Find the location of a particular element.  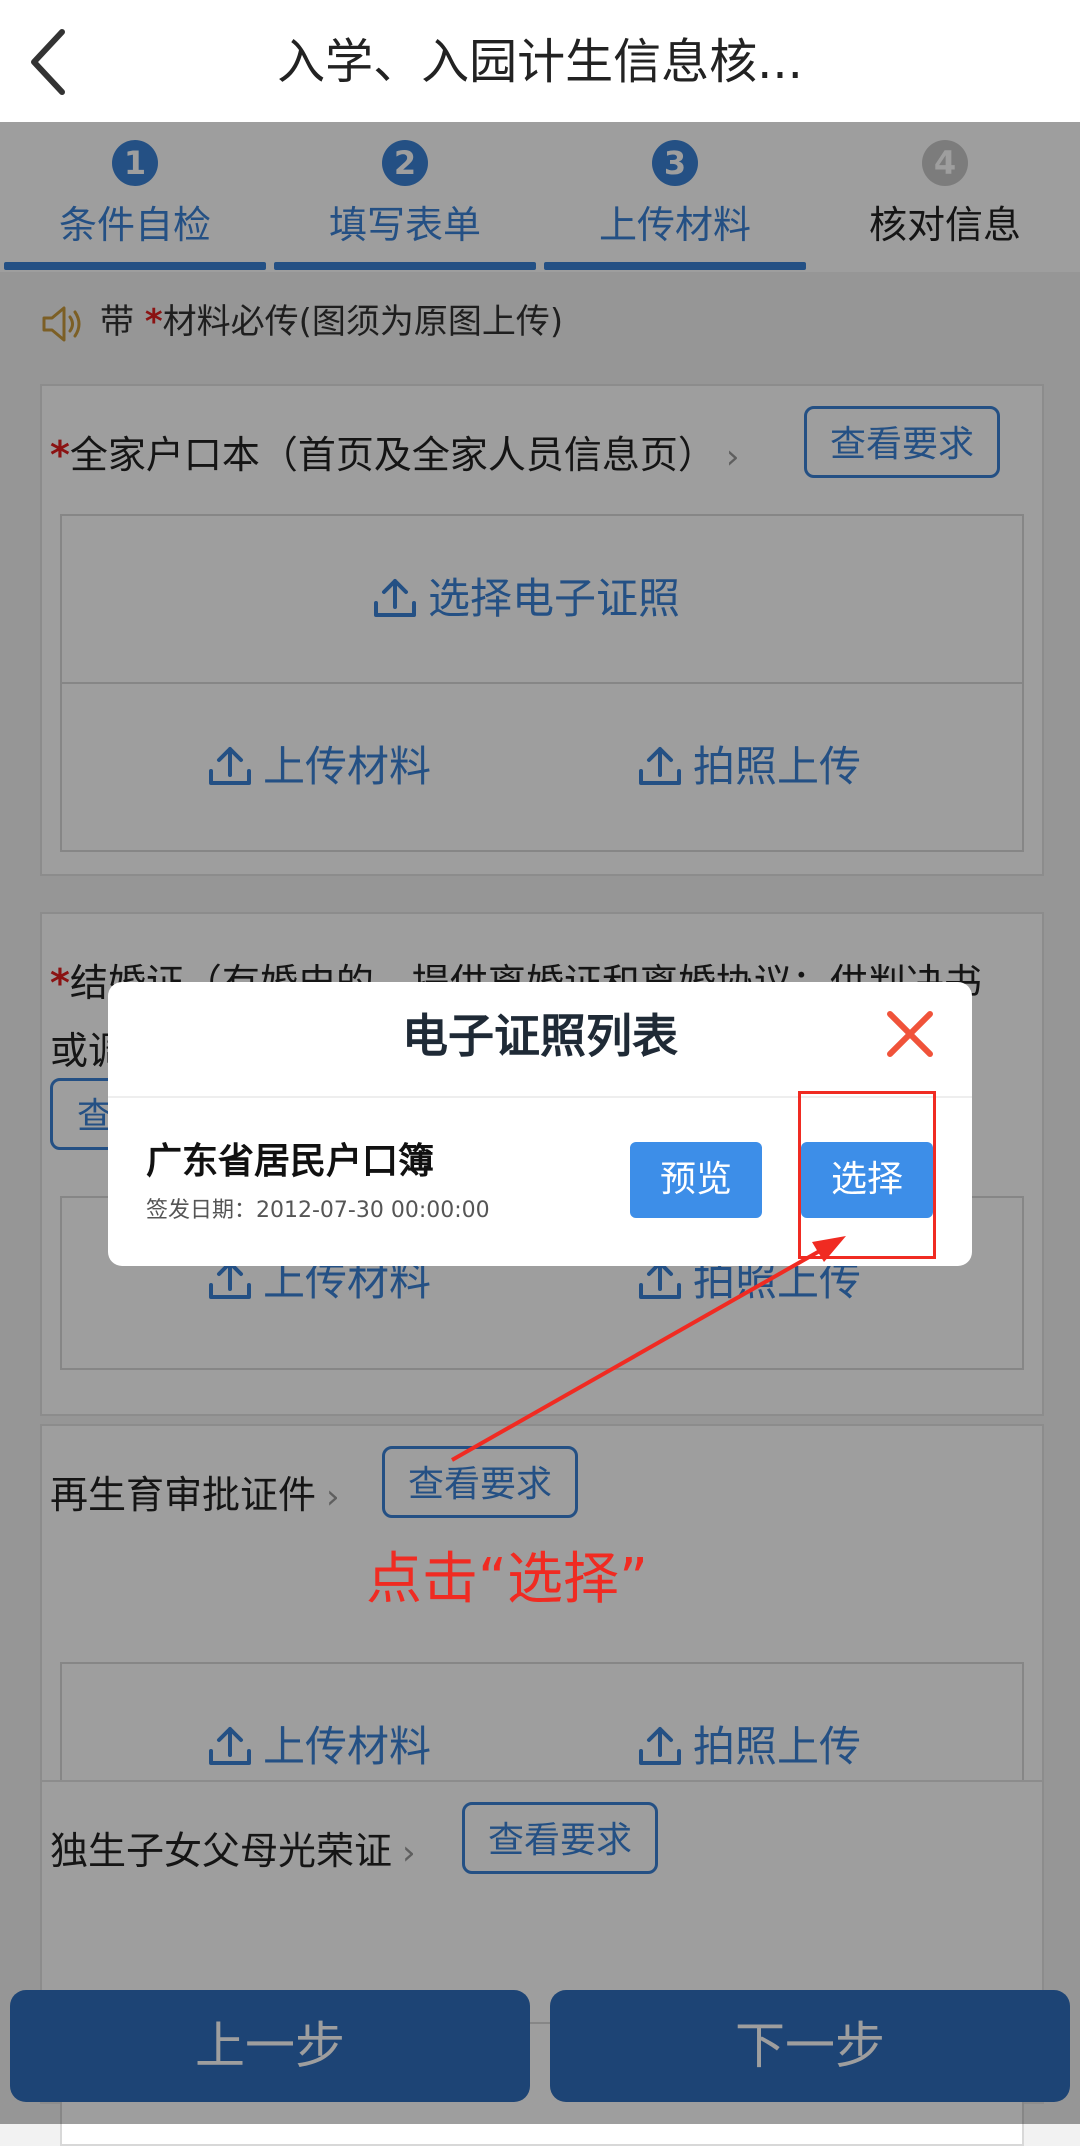

cert-name: 广东省居民户口簿 is located at coordinates (290, 1161).